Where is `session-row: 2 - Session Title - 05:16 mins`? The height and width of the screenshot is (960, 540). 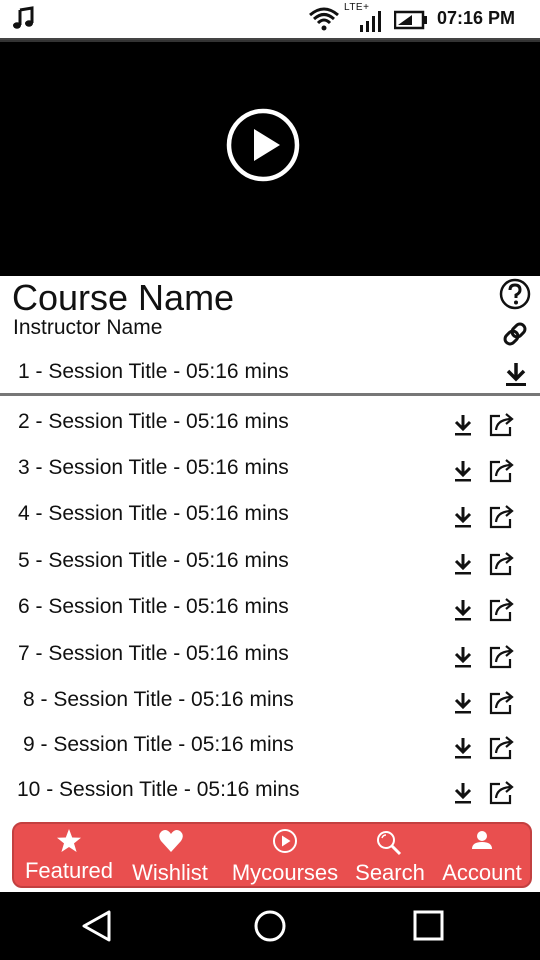 session-row: 2 - Session Title - 05:16 mins is located at coordinates (270, 425).